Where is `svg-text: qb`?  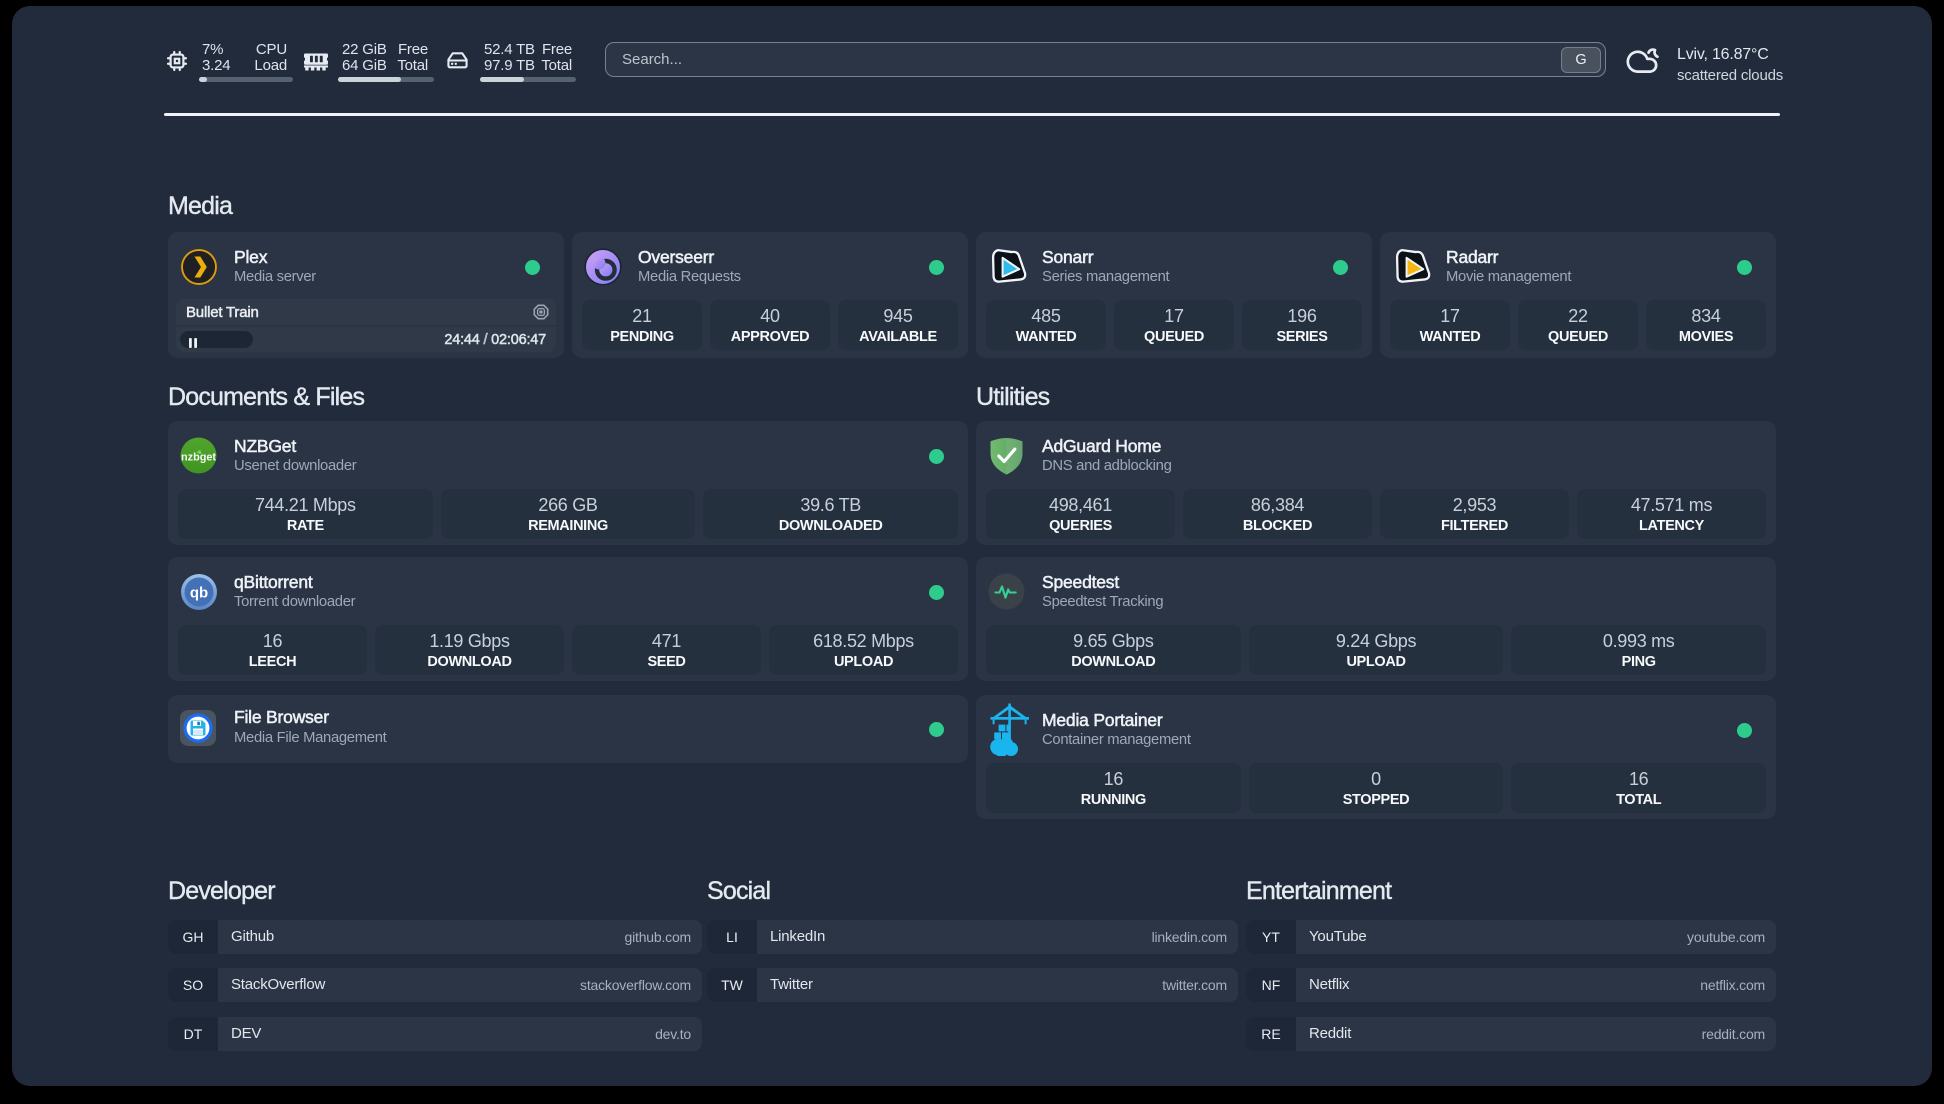 svg-text: qb is located at coordinates (199, 593).